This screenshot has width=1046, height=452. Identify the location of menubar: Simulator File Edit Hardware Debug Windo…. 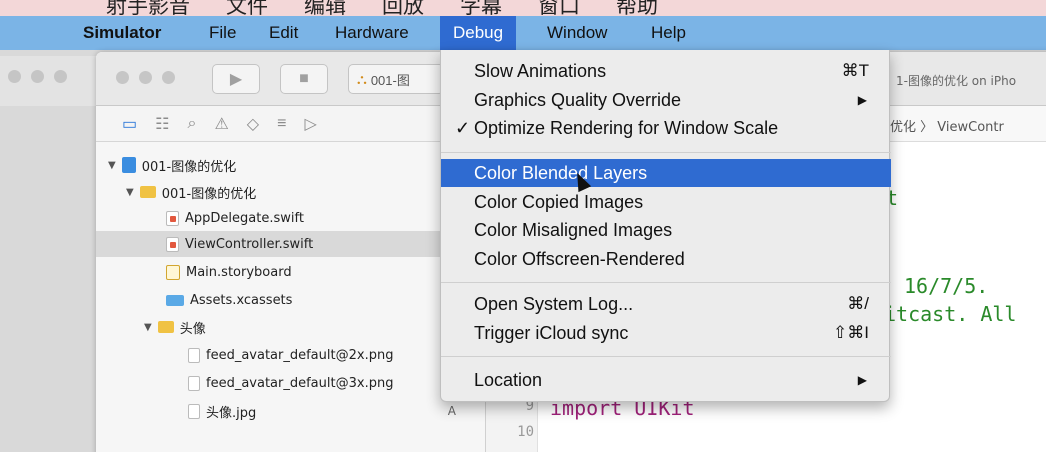
(523, 33).